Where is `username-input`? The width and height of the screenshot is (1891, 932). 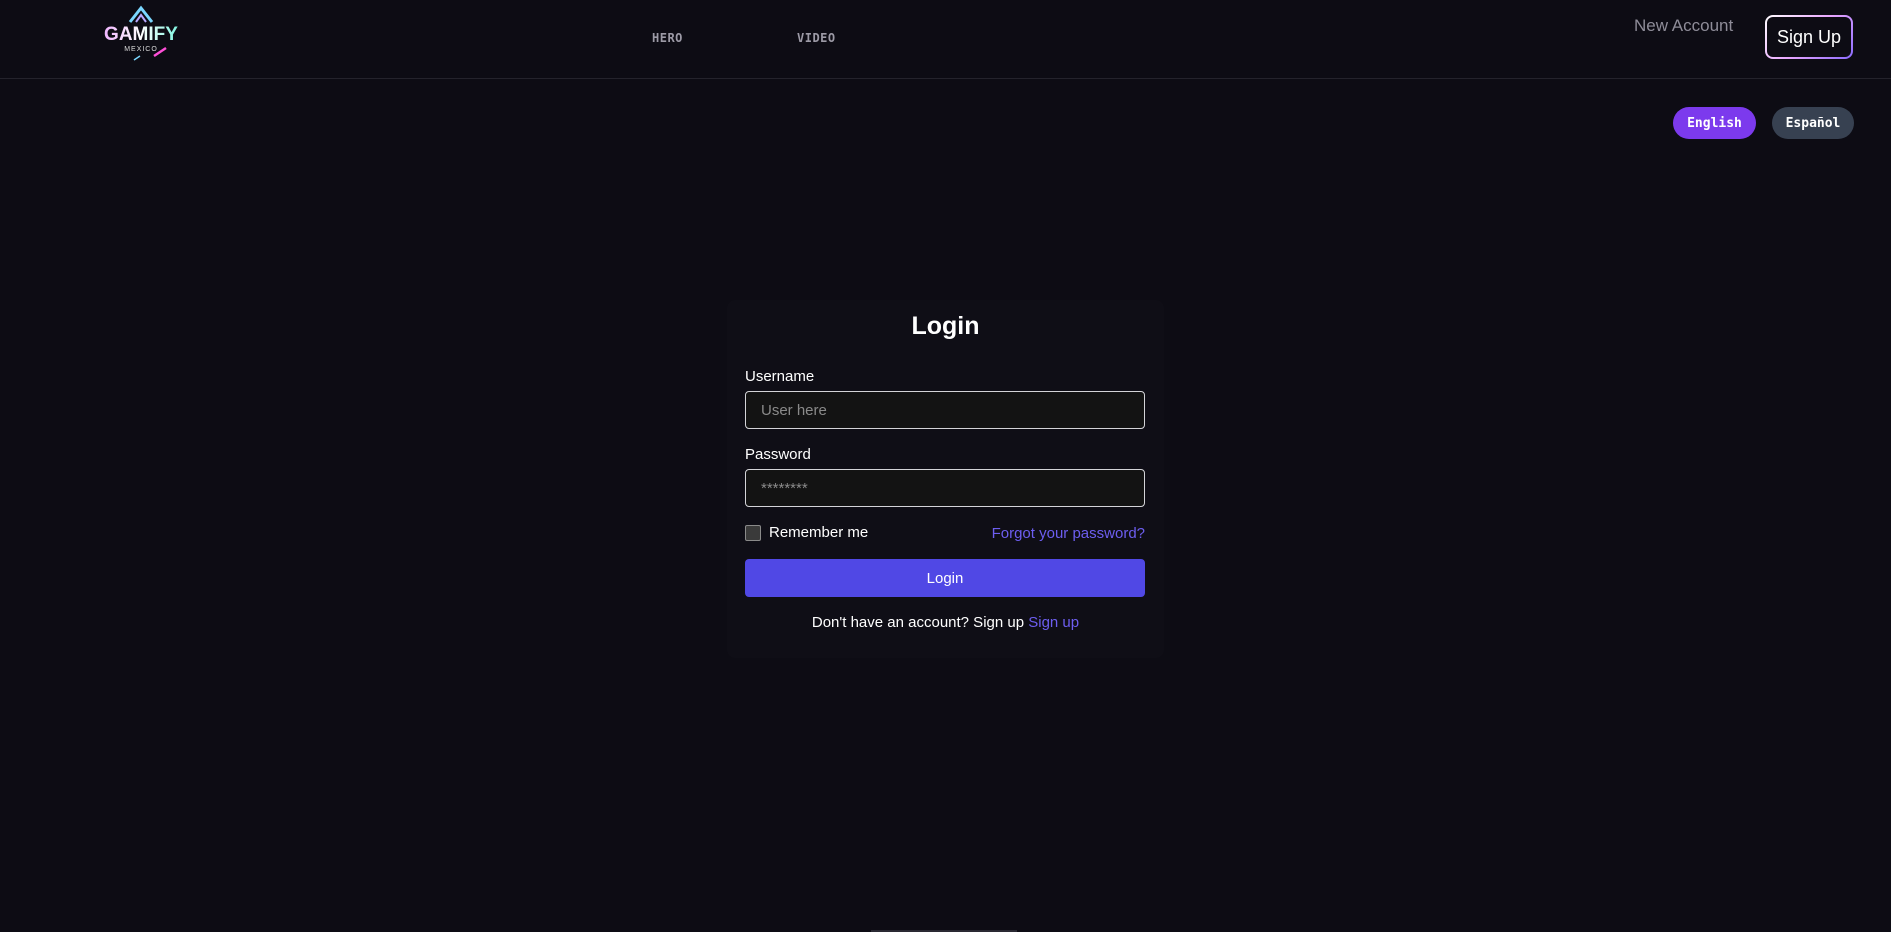
username-input is located at coordinates (945, 410).